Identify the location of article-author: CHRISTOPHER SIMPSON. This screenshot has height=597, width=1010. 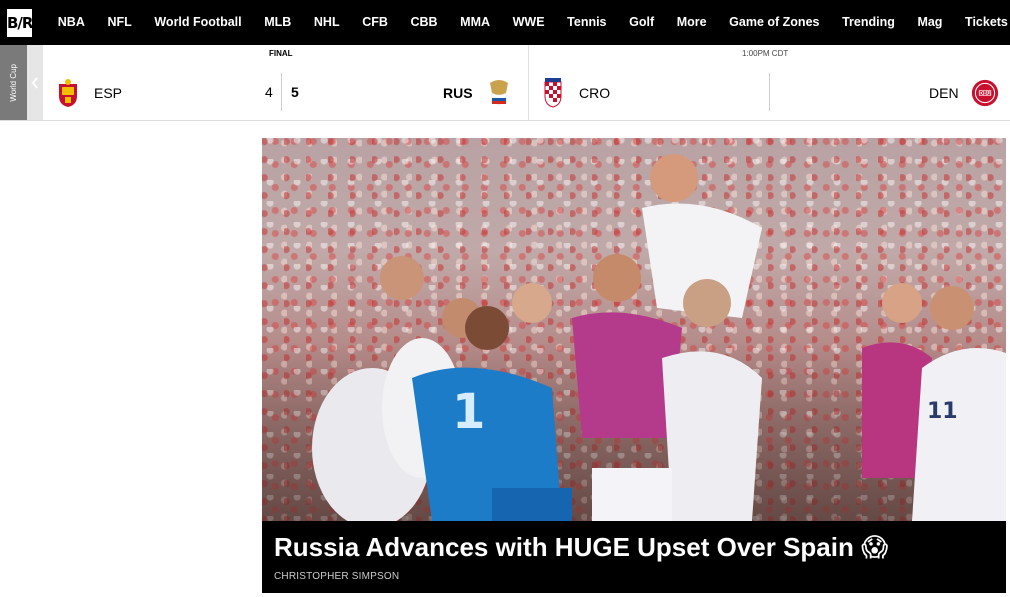
(634, 576).